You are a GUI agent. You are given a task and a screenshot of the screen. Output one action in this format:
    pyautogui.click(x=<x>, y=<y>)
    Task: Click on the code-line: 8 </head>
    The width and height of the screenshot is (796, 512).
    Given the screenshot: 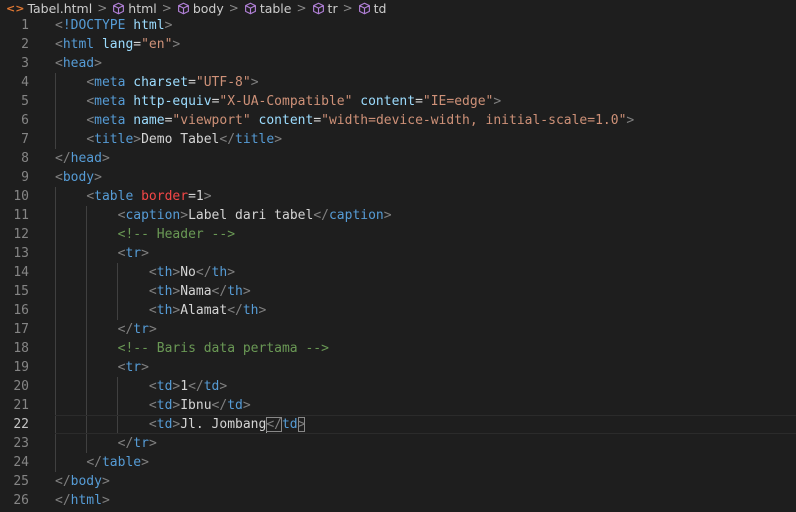 What is the action you would take?
    pyautogui.click(x=398, y=158)
    